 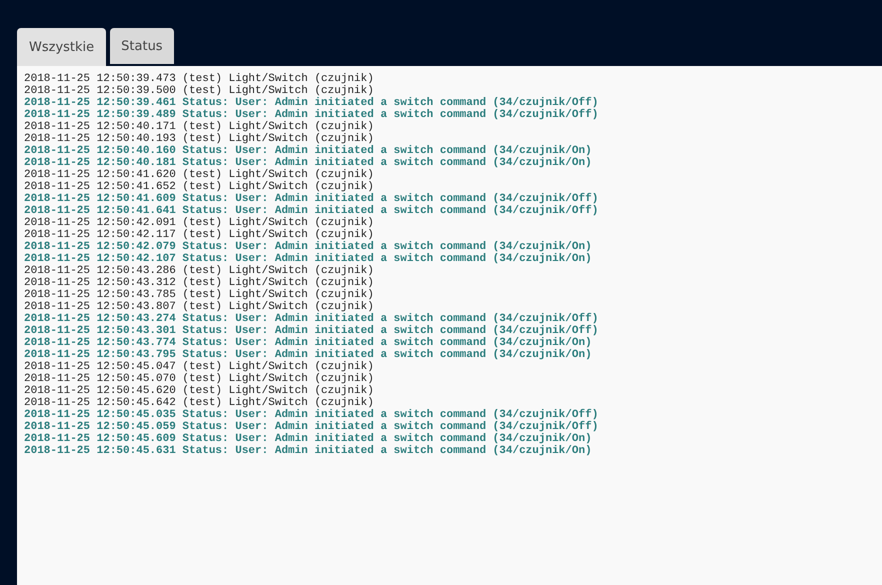 I want to click on log-line: 2018-11-25 12:50:45.631 Status: User: Admin initiated a switch command (34/czujnik/On), so click(x=308, y=451).